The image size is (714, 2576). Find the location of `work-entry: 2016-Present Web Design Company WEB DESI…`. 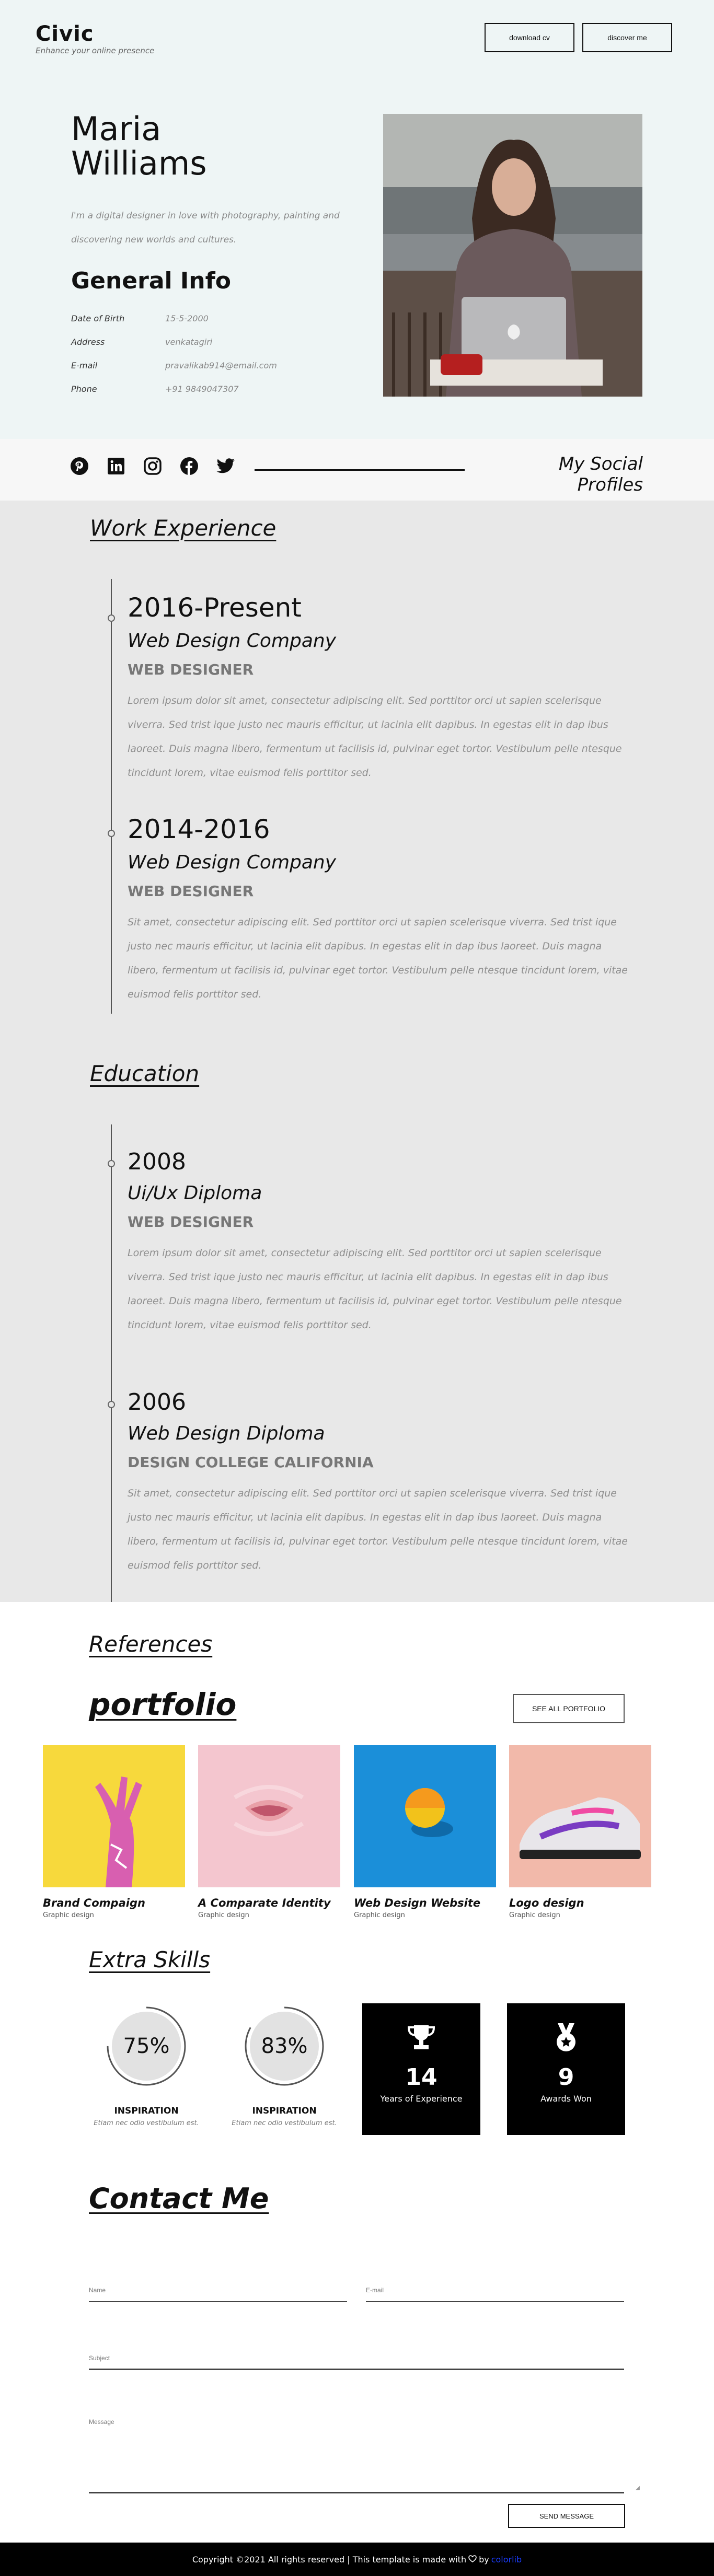

work-entry: 2016-Present Web Design Company WEB DESI… is located at coordinates (378, 689).